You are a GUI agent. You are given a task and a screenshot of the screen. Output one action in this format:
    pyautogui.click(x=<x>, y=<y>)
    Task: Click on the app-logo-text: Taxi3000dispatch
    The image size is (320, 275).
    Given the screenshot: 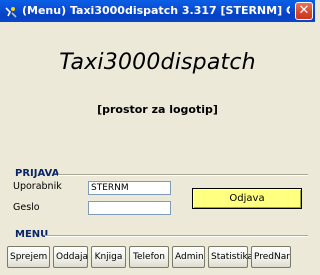 What is the action you would take?
    pyautogui.click(x=157, y=62)
    